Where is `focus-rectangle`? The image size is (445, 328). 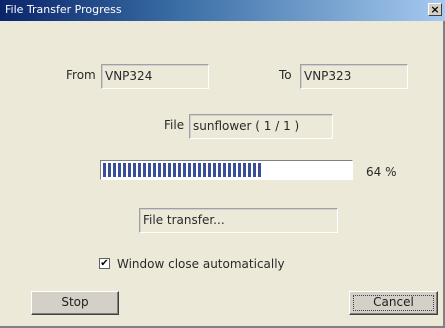
focus-rectangle is located at coordinates (393, 303).